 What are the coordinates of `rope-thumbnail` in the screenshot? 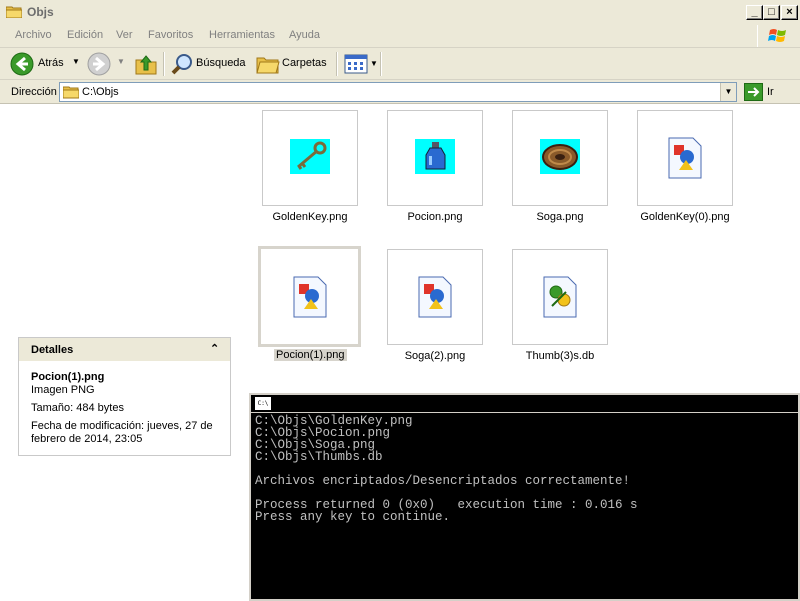 It's located at (560, 156).